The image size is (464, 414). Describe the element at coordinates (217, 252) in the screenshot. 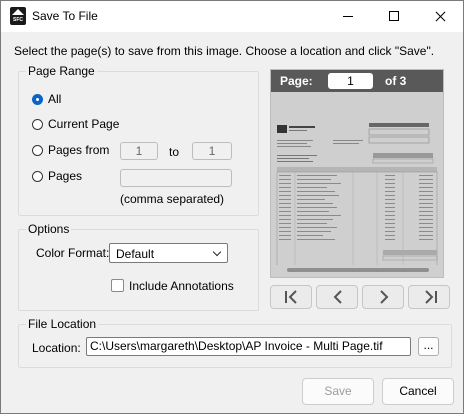

I see `chevron-down-icon` at that location.